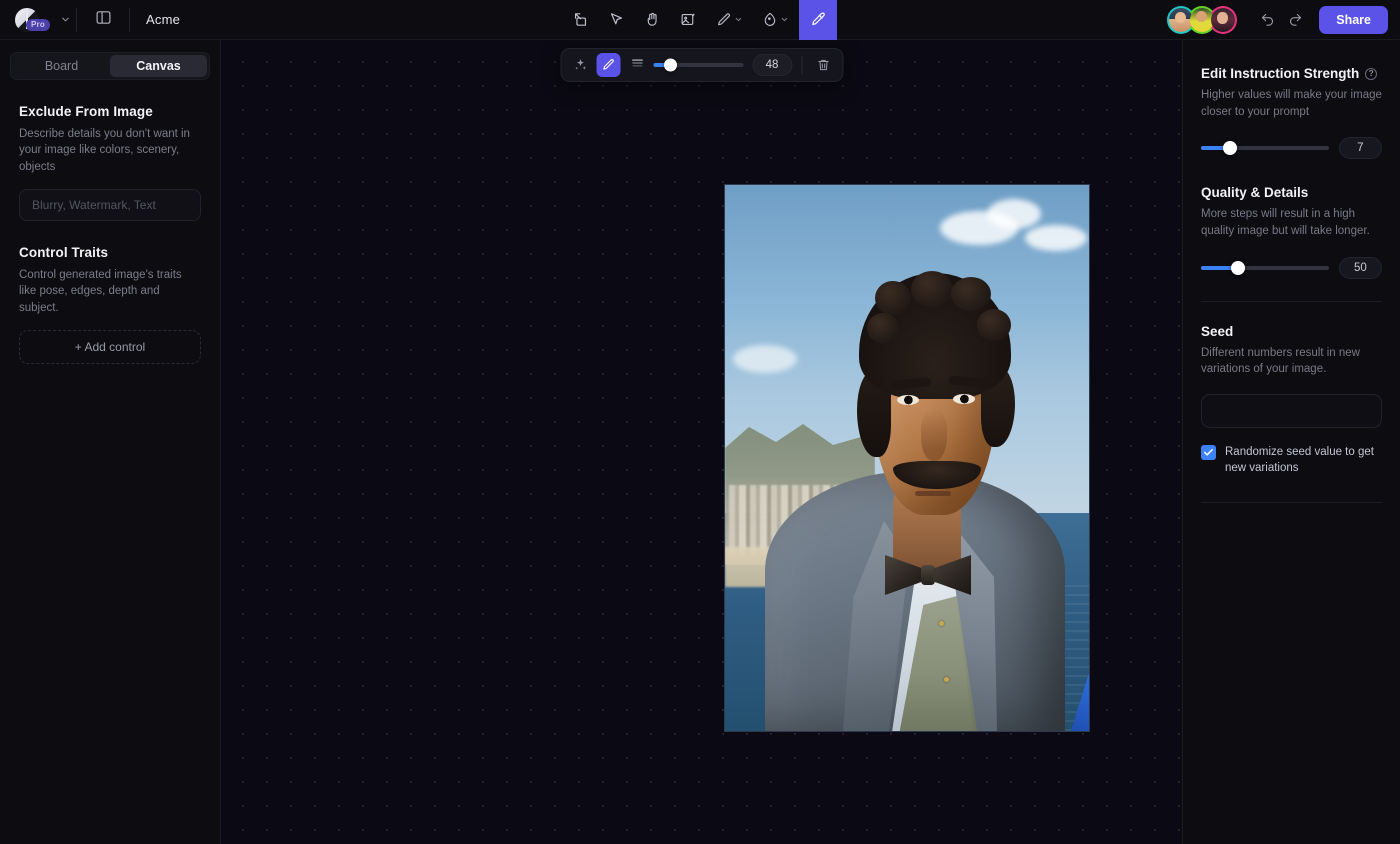 The height and width of the screenshot is (844, 1400). I want to click on seed-input, so click(1291, 411).